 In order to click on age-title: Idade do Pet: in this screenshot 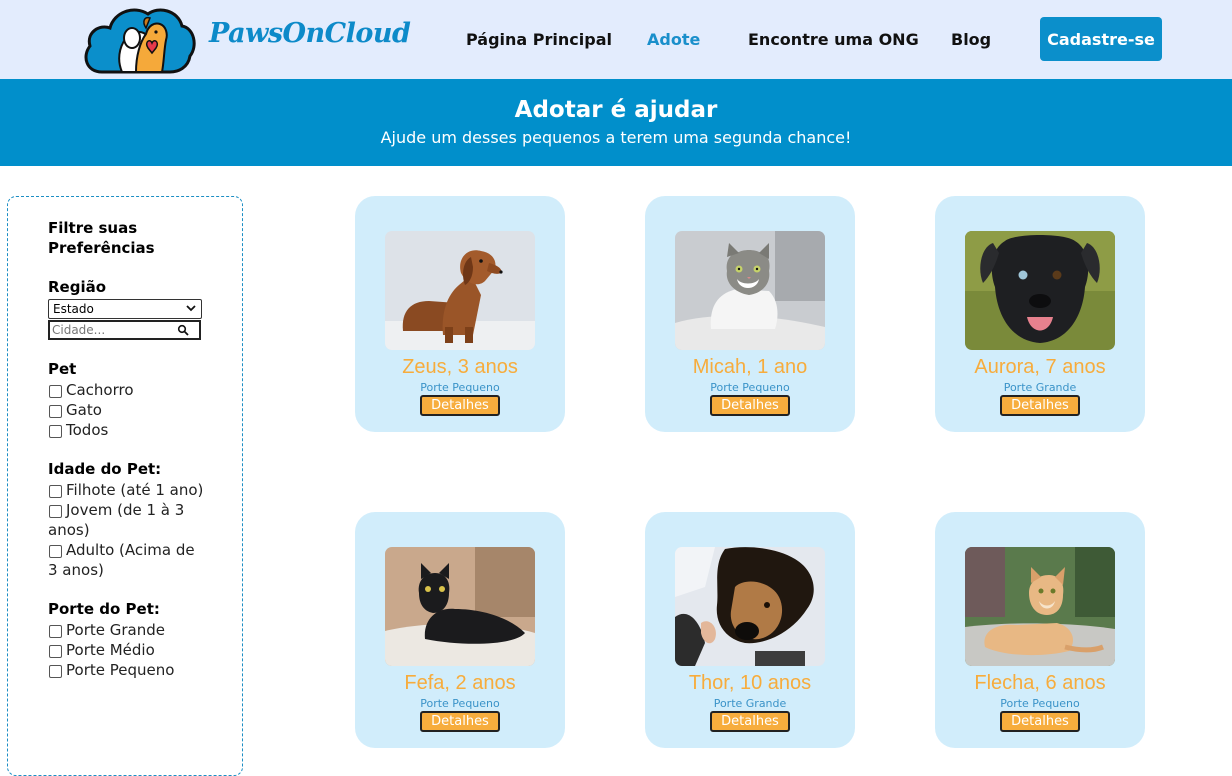, I will do `click(105, 469)`.